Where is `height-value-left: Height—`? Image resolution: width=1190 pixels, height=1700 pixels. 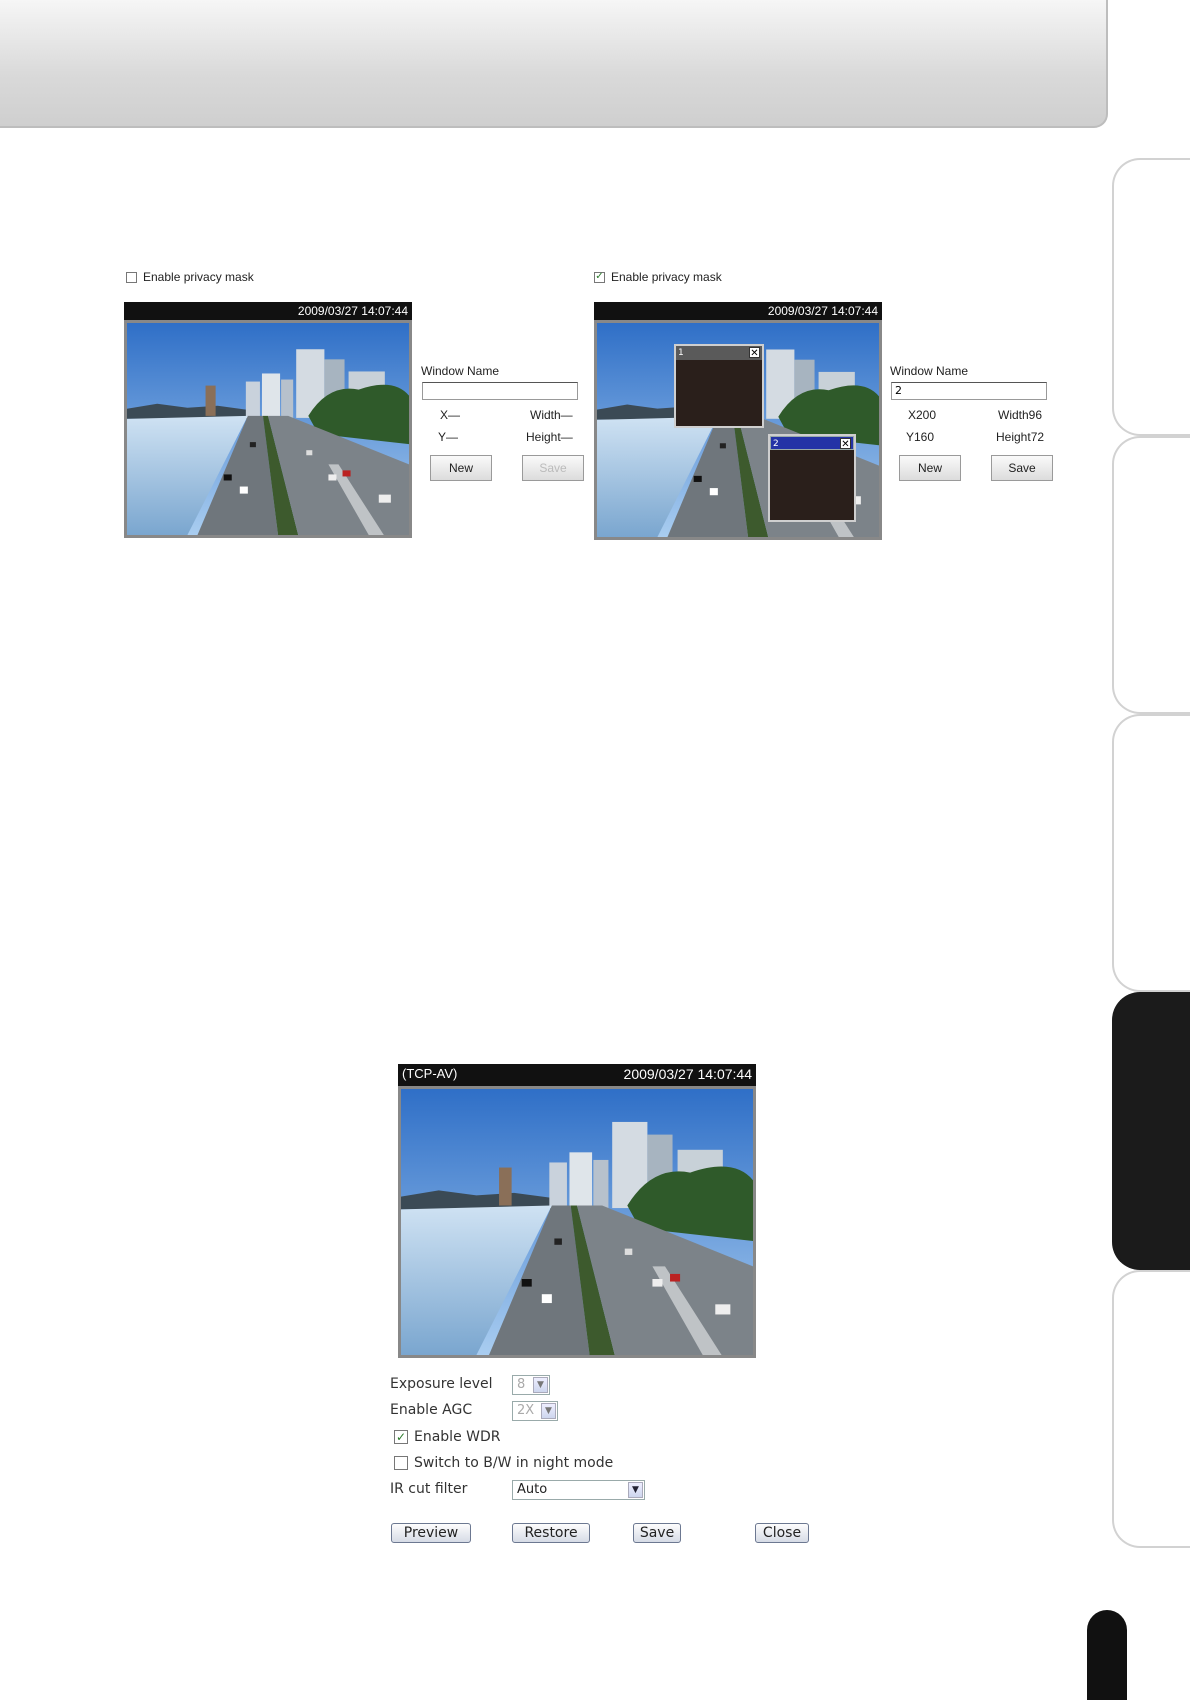 height-value-left: Height— is located at coordinates (549, 437).